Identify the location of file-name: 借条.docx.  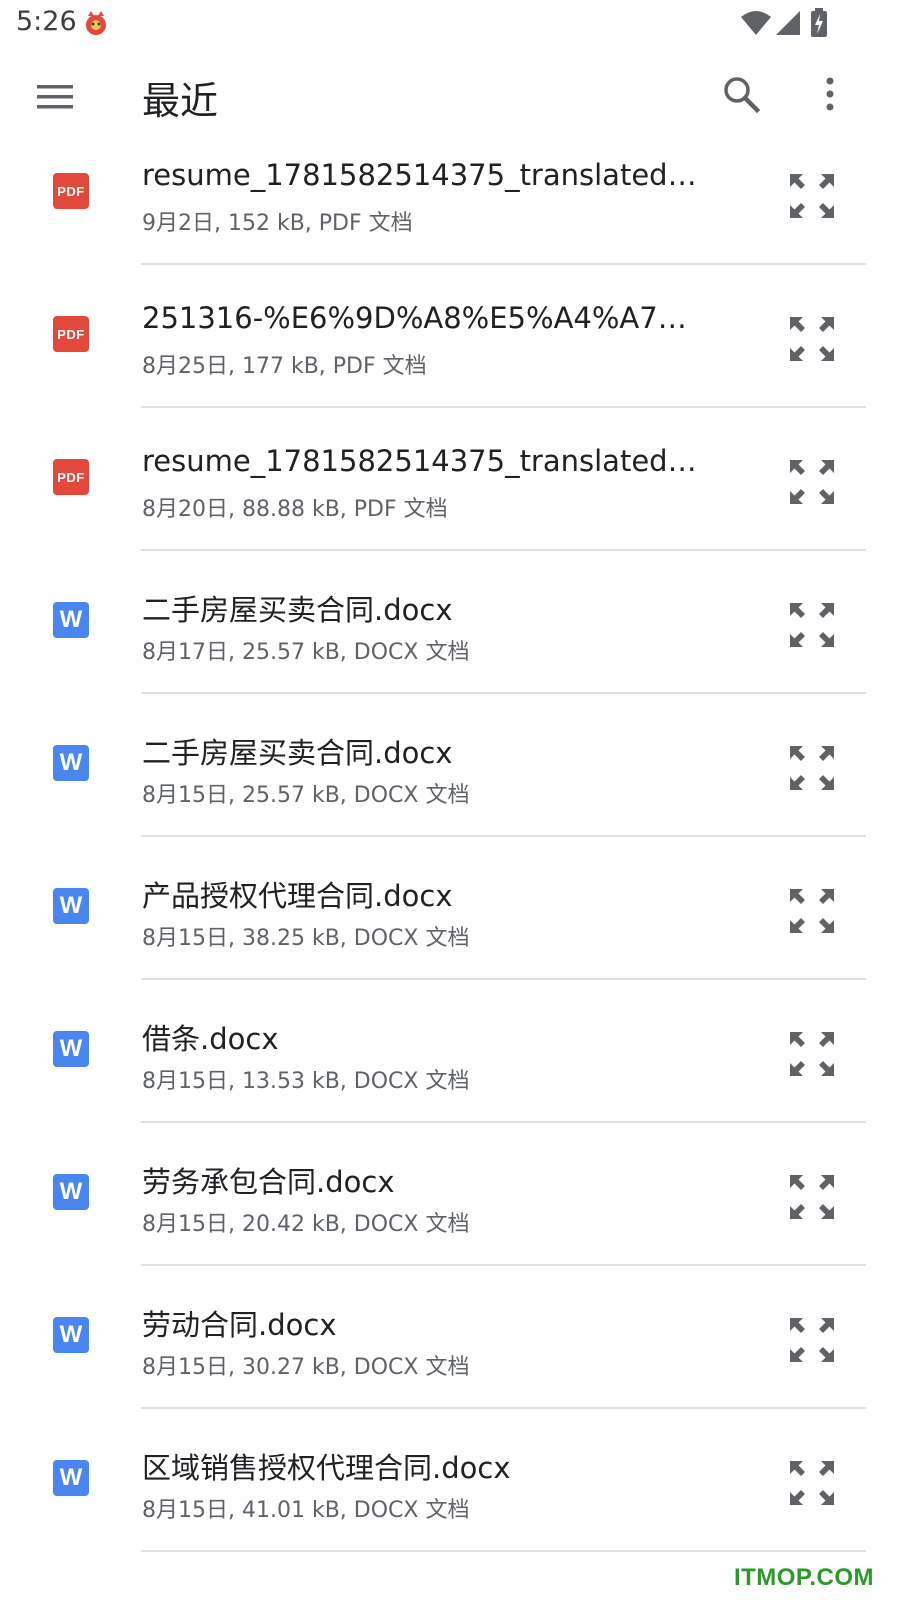
(210, 1039).